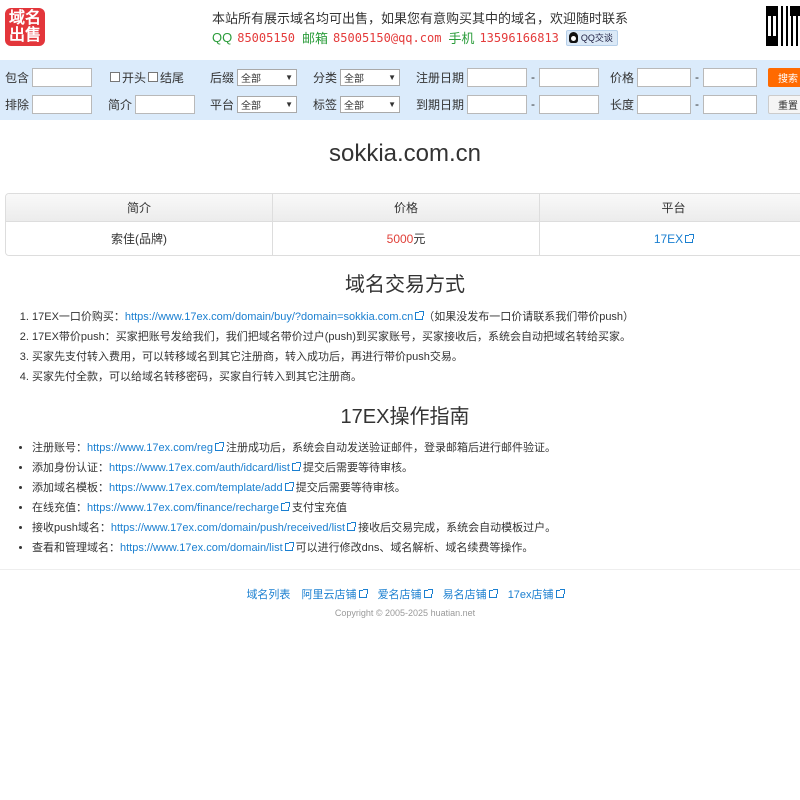 Image resolution: width=800 pixels, height=800 pixels. I want to click on category-select: 全部 ▼, so click(370, 77).